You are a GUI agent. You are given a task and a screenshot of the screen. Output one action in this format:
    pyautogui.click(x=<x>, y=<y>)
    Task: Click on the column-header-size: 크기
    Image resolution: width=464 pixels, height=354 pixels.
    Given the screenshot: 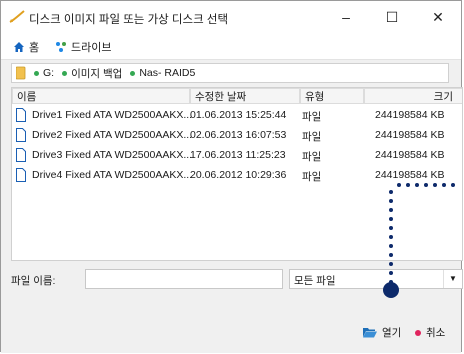 What is the action you would take?
    pyautogui.click(x=413, y=96)
    